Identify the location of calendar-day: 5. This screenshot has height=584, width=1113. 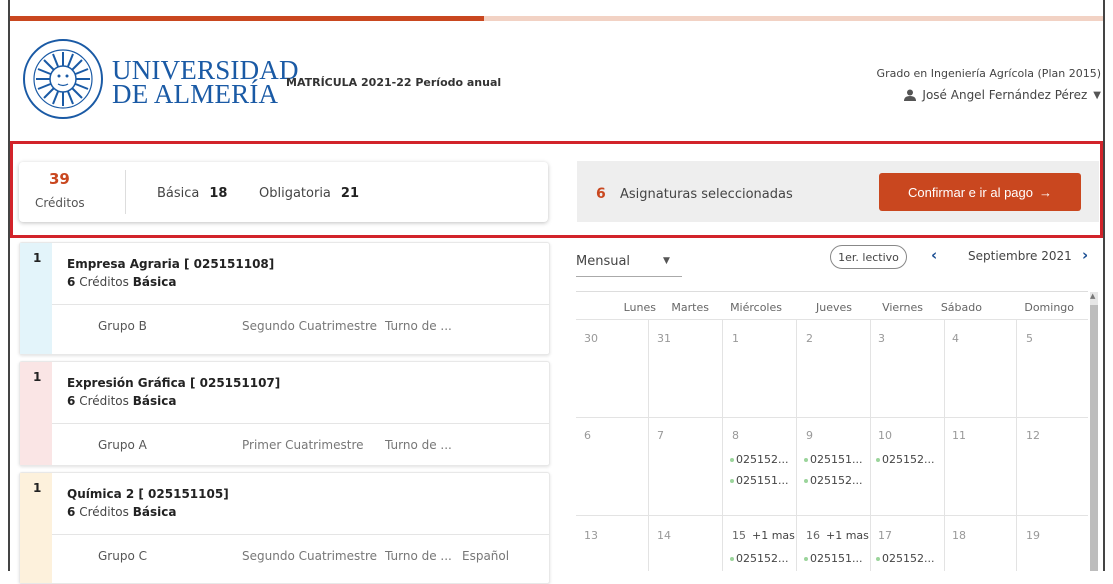
(1029, 338).